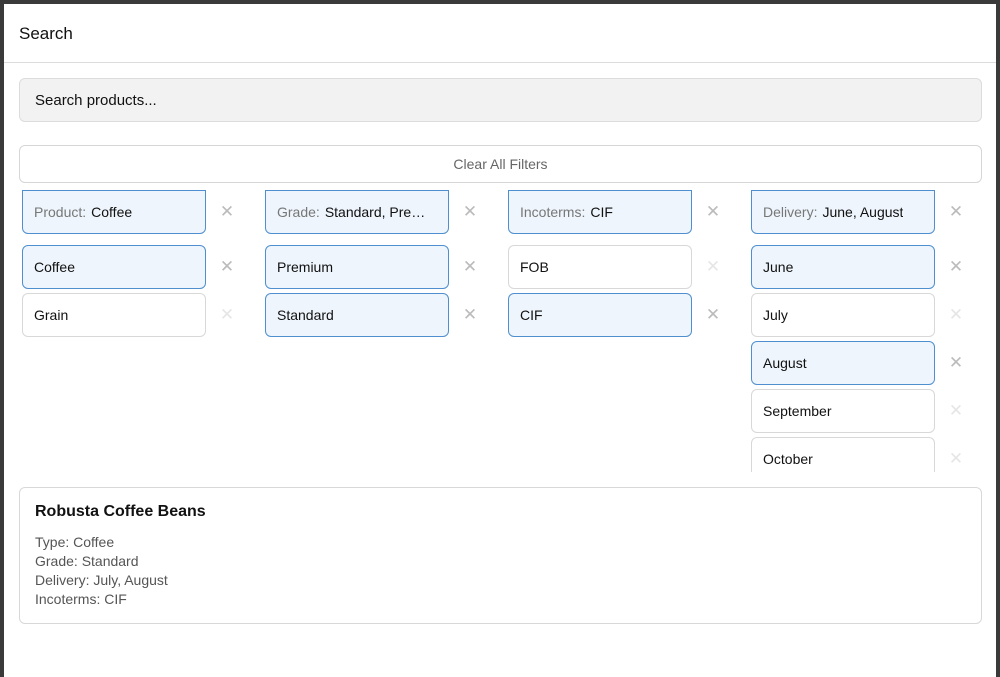  I want to click on option-label: Grain, so click(51, 315).